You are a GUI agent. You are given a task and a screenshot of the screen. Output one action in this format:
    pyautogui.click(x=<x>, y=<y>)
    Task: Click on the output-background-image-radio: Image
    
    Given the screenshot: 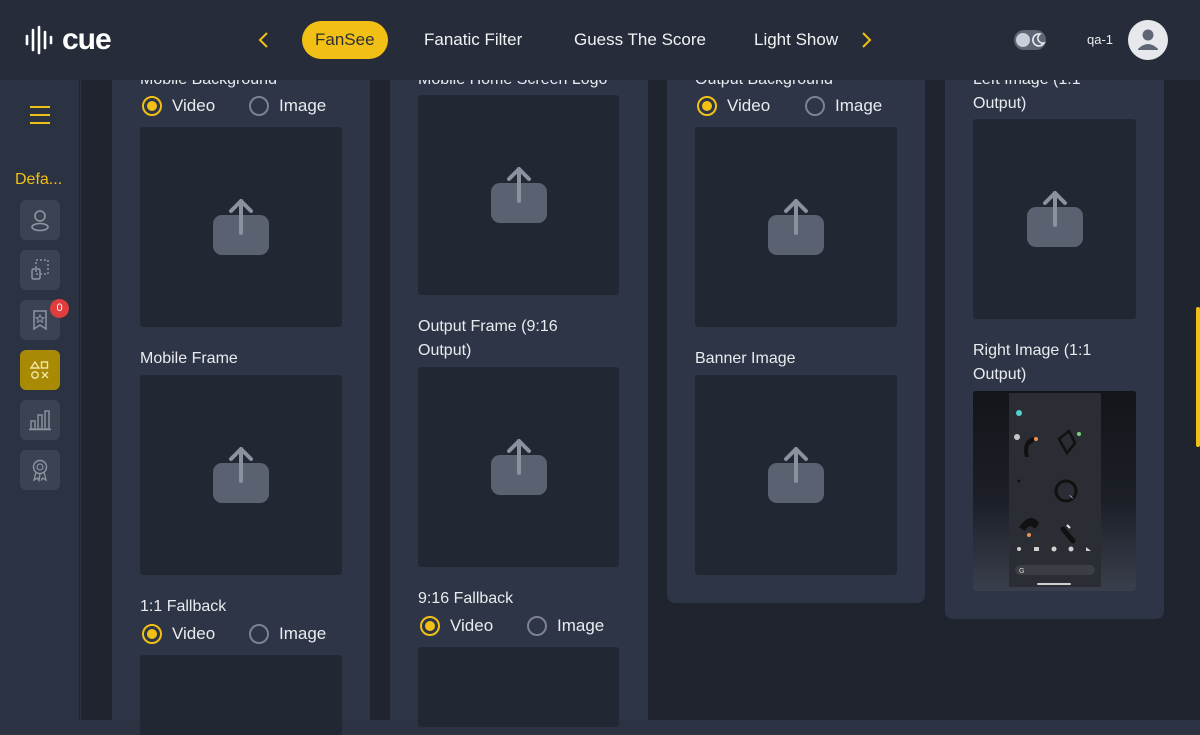 What is the action you would take?
    pyautogui.click(x=843, y=106)
    